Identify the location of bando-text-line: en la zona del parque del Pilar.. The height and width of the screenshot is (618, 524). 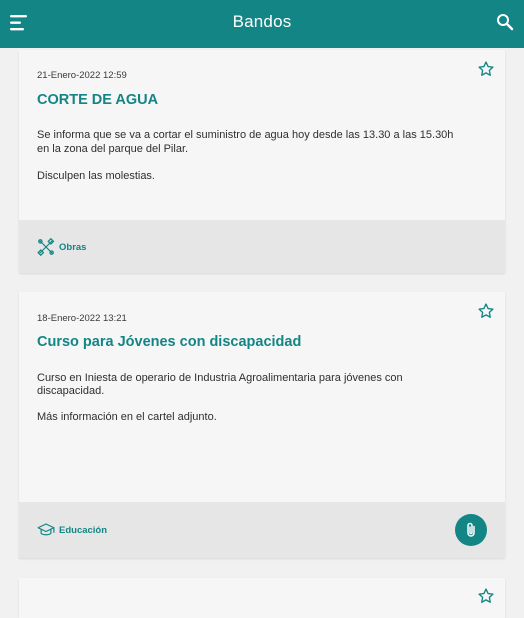
(113, 149).